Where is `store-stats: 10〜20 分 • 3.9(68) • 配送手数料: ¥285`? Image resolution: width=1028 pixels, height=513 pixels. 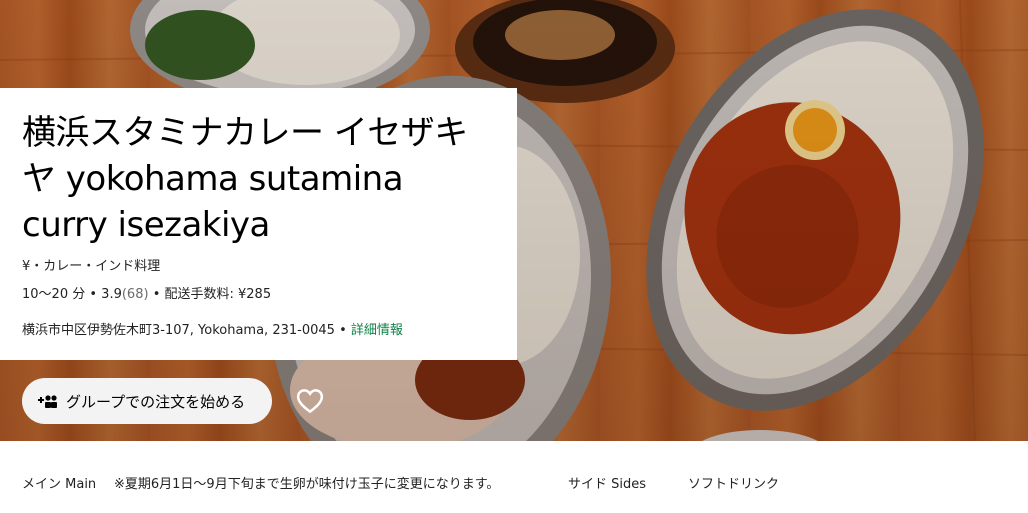
store-stats: 10〜20 分 • 3.9(68) • 配送手数料: ¥285 is located at coordinates (146, 292).